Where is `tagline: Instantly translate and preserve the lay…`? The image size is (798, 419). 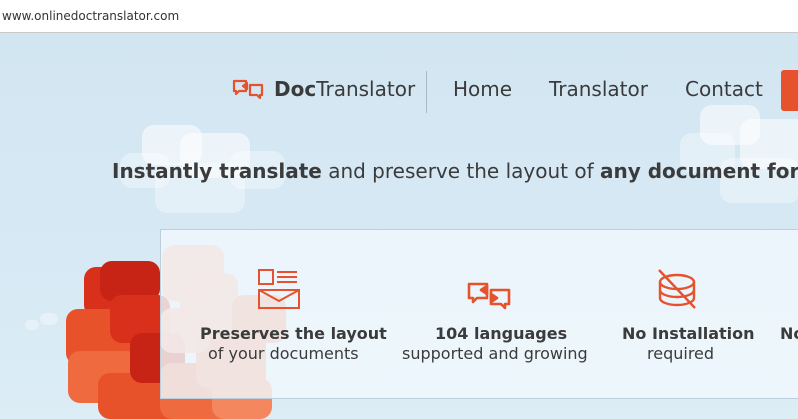 tagline: Instantly translate and preserve the lay… is located at coordinates (455, 171).